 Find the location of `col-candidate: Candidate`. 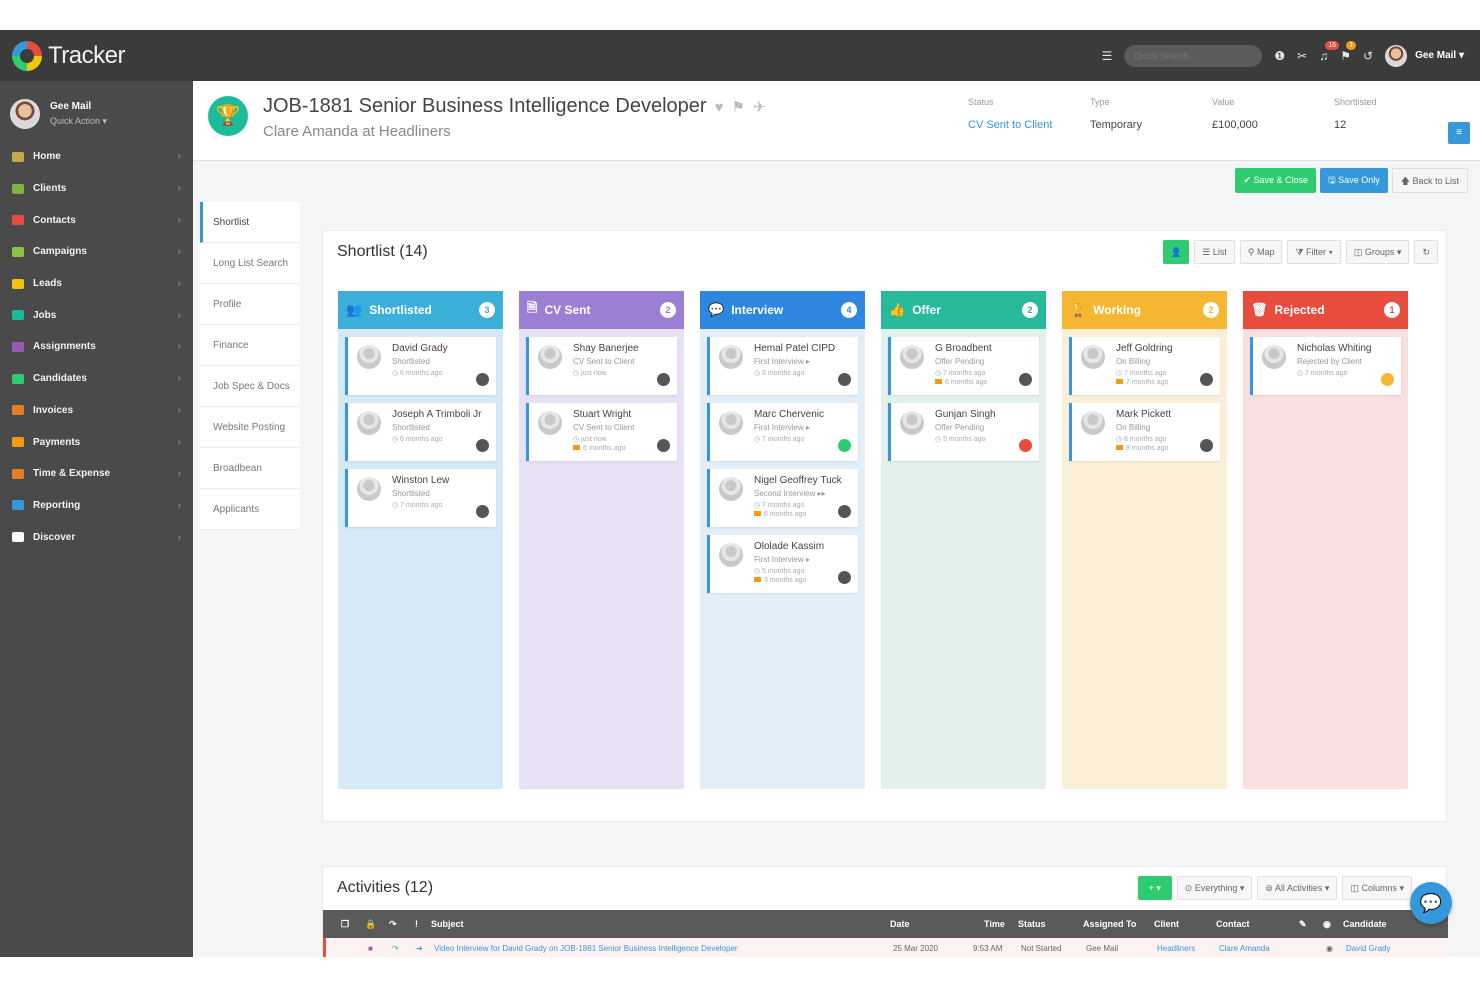

col-candidate: Candidate is located at coordinates (1365, 924).